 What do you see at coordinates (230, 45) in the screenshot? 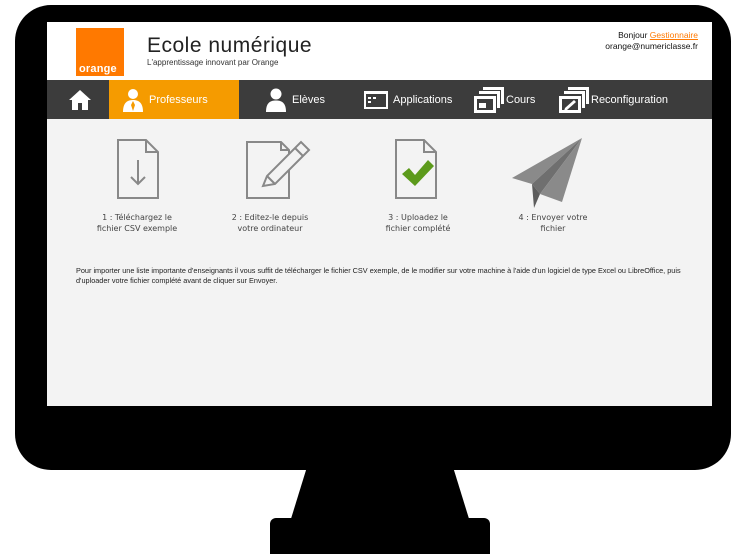
I see `app-title: Ecole numérique` at bounding box center [230, 45].